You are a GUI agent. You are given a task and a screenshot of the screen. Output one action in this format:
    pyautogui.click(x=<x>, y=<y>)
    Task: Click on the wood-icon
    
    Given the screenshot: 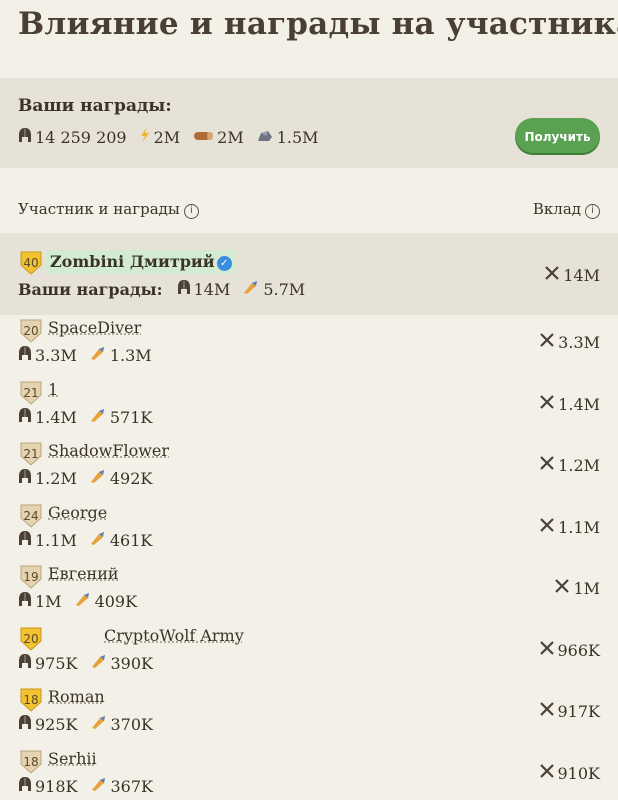 What is the action you would take?
    pyautogui.click(x=203, y=137)
    